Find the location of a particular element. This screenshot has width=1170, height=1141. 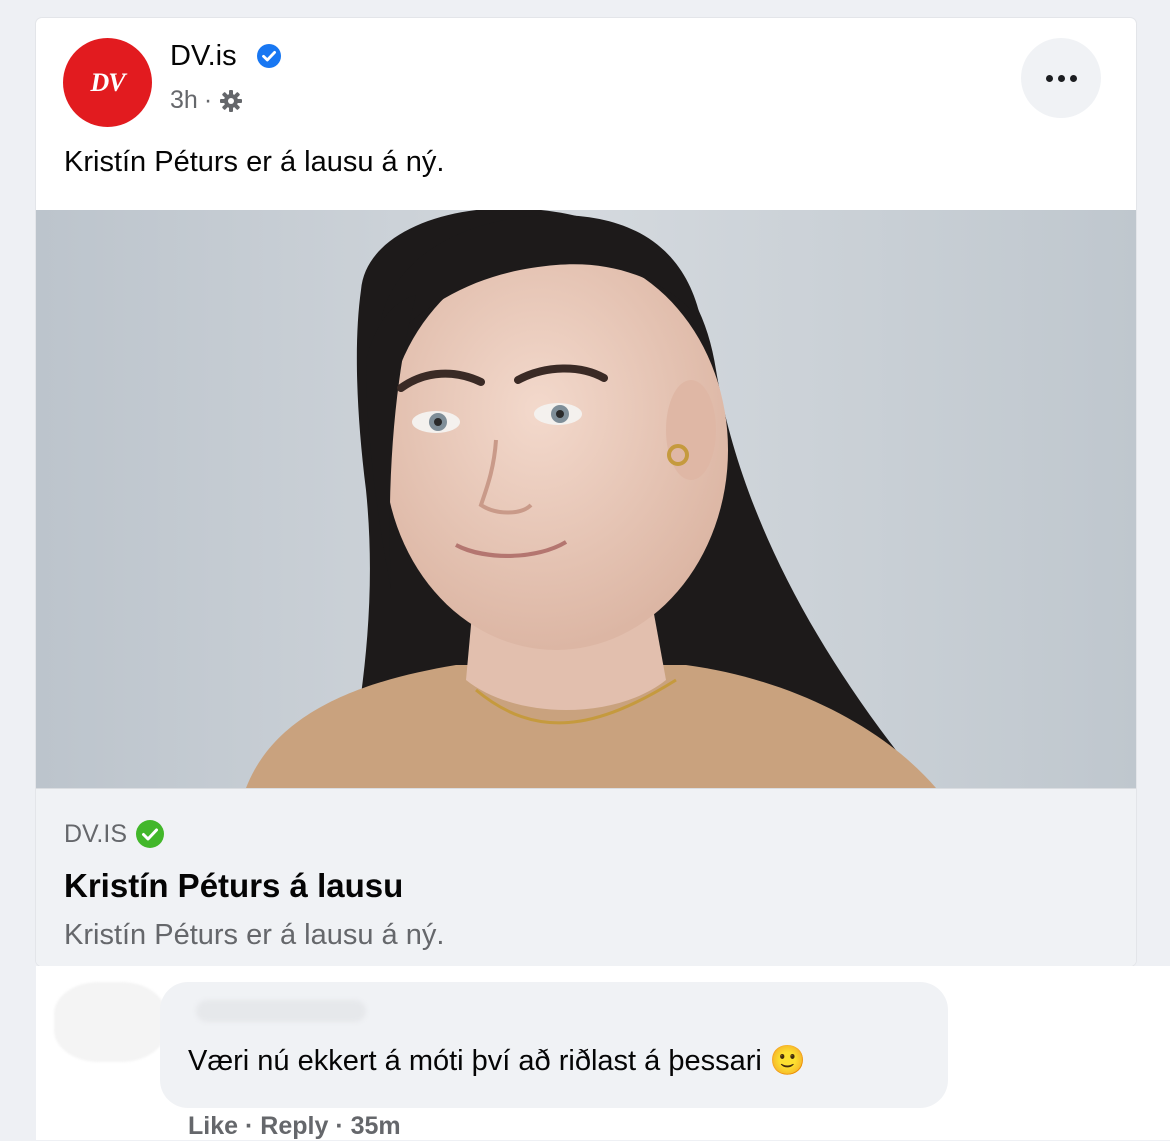

reply-link: Reply is located at coordinates (294, 1126).